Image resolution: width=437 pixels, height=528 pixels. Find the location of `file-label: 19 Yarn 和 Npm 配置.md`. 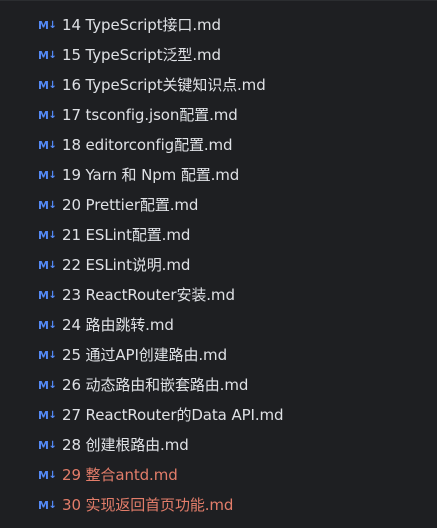

file-label: 19 Yarn 和 Npm 配置.md is located at coordinates (151, 175).